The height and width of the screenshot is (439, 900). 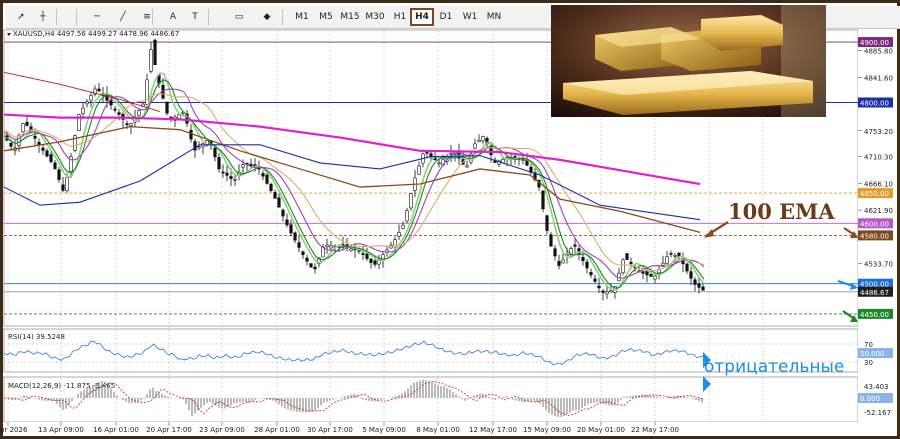 I want to click on price-flag-label: 4450.00, so click(x=874, y=315).